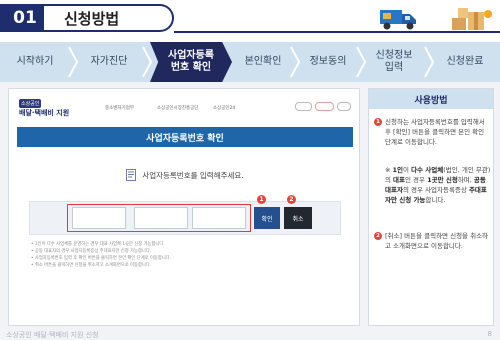  Describe the element at coordinates (109, 18) in the screenshot. I see `page-title: 신청방법` at that location.